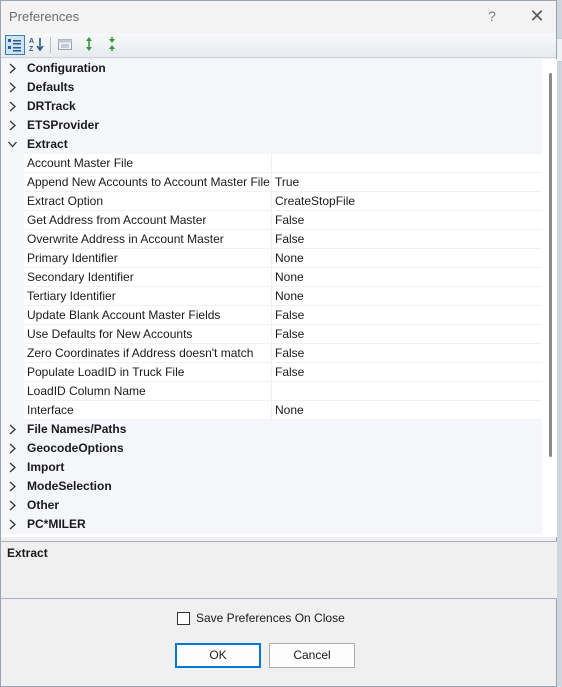 The height and width of the screenshot is (687, 562). What do you see at coordinates (124, 315) in the screenshot?
I see `property-name: Update Blank Account Master Fields` at bounding box center [124, 315].